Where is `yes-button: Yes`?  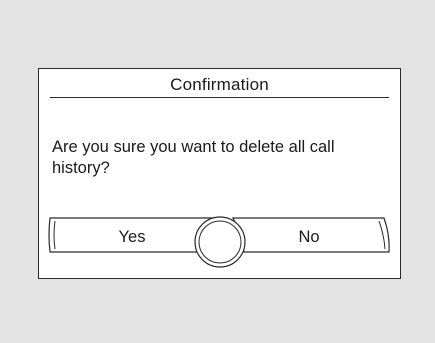 yes-button: Yes is located at coordinates (132, 237).